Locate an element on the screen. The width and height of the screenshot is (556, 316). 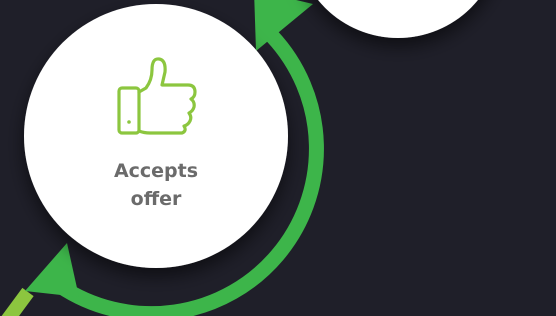
next-step-node is located at coordinates (398, 19).